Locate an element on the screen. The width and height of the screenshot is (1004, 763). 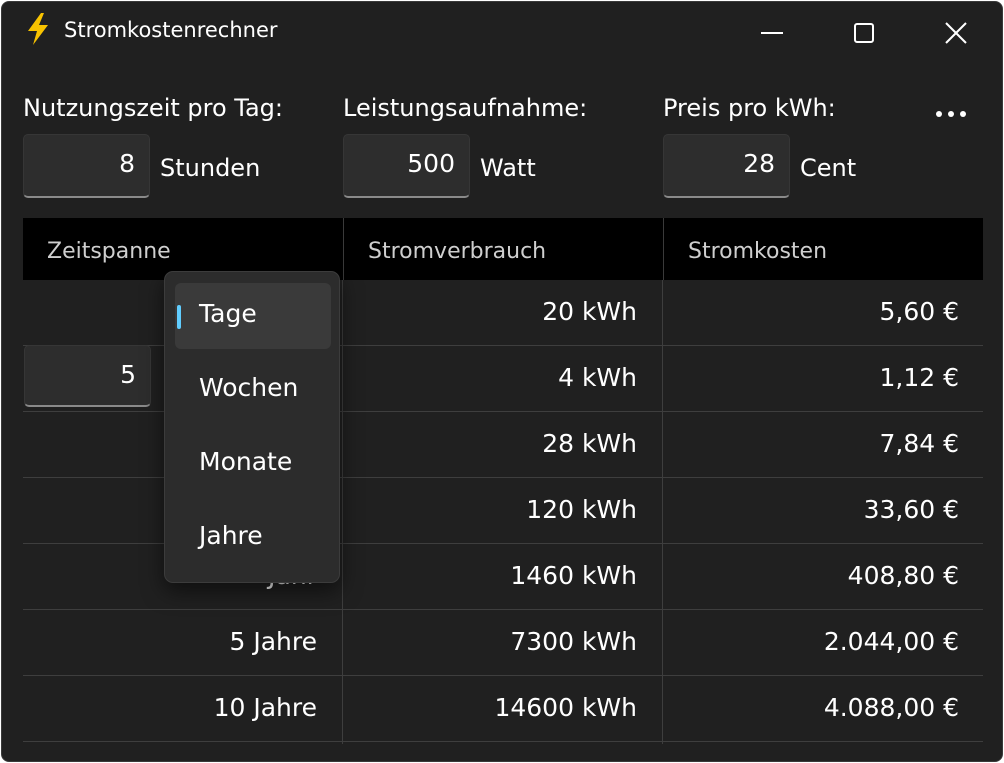
period-cell: 10 Jahre is located at coordinates (265, 707).